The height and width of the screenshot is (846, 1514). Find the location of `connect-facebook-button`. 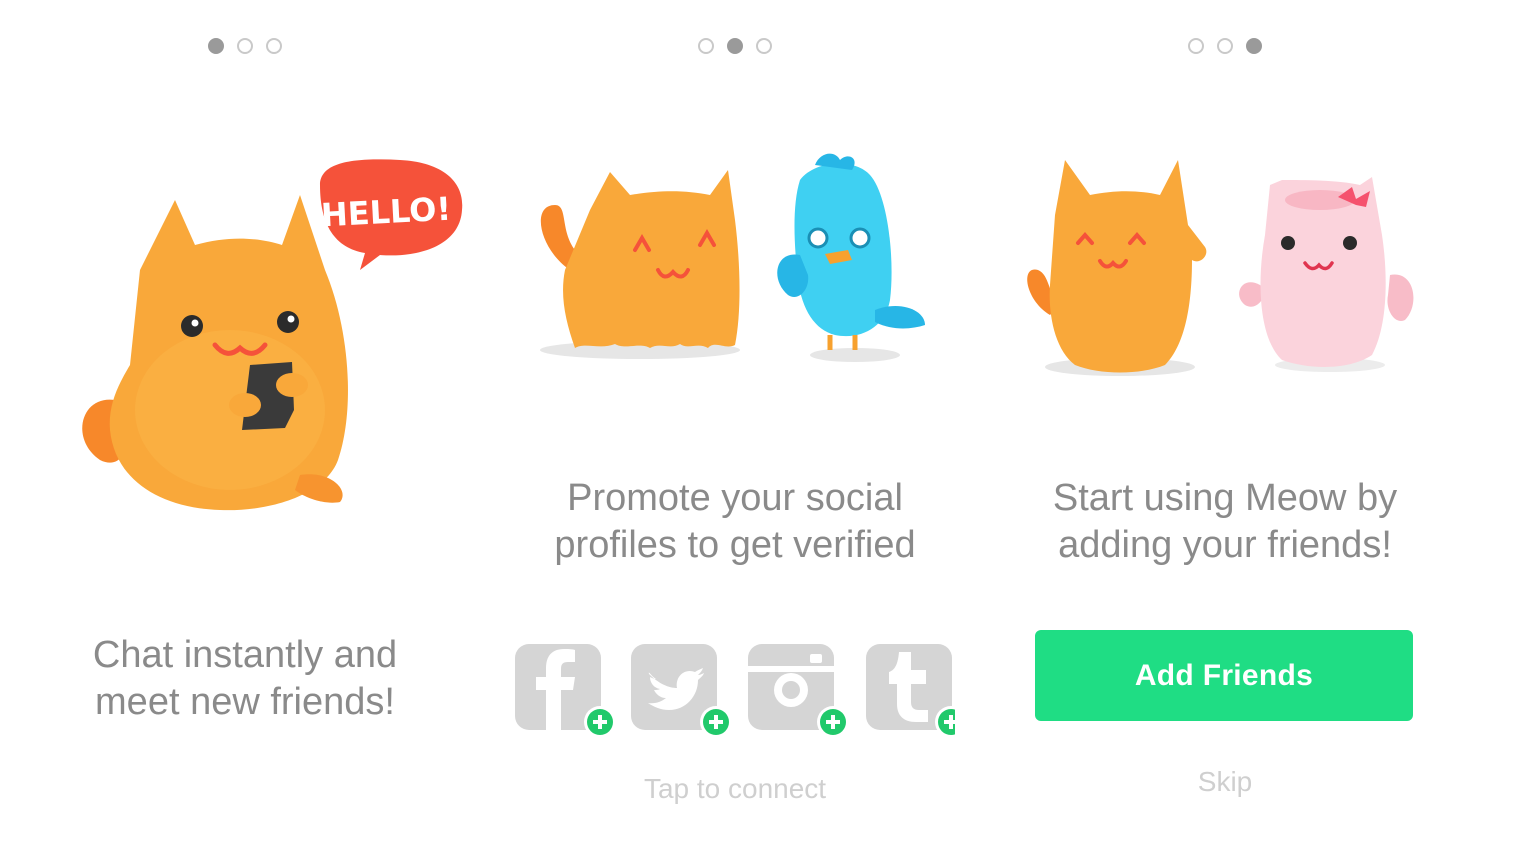

connect-facebook-button is located at coordinates (565, 691).